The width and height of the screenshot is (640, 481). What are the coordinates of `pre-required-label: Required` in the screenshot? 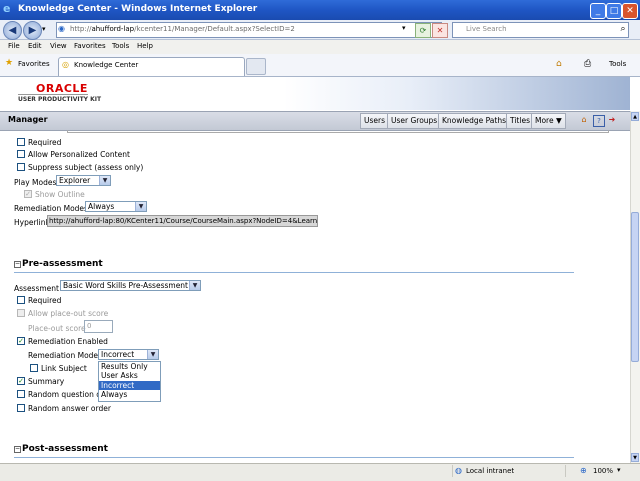 It's located at (45, 300).